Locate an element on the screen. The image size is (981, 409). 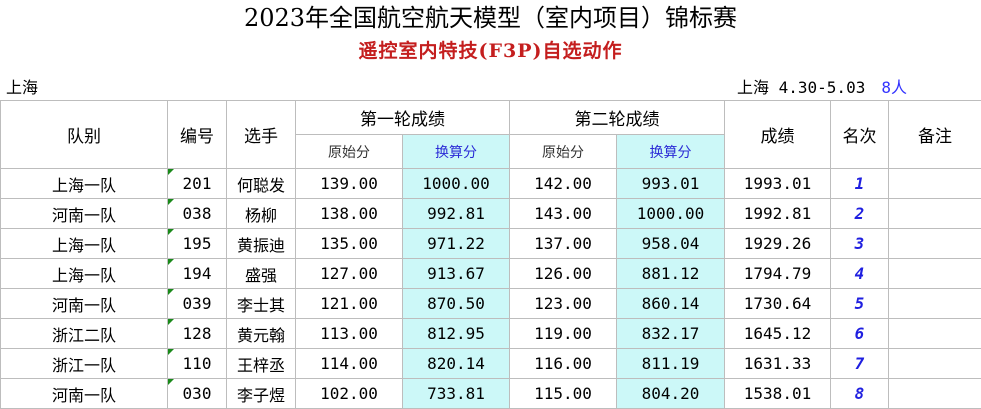
r1-raw-cell: 113.00 is located at coordinates (349, 334).